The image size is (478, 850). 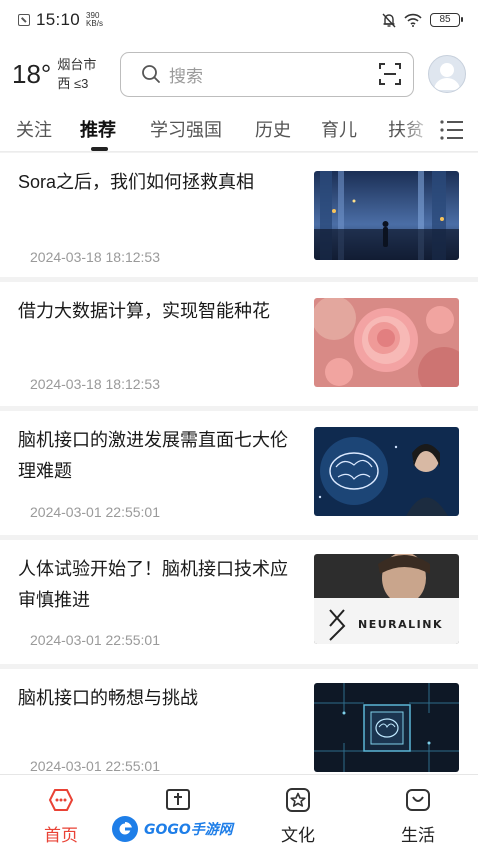 I want to click on channel-menu-icon, so click(x=452, y=130).